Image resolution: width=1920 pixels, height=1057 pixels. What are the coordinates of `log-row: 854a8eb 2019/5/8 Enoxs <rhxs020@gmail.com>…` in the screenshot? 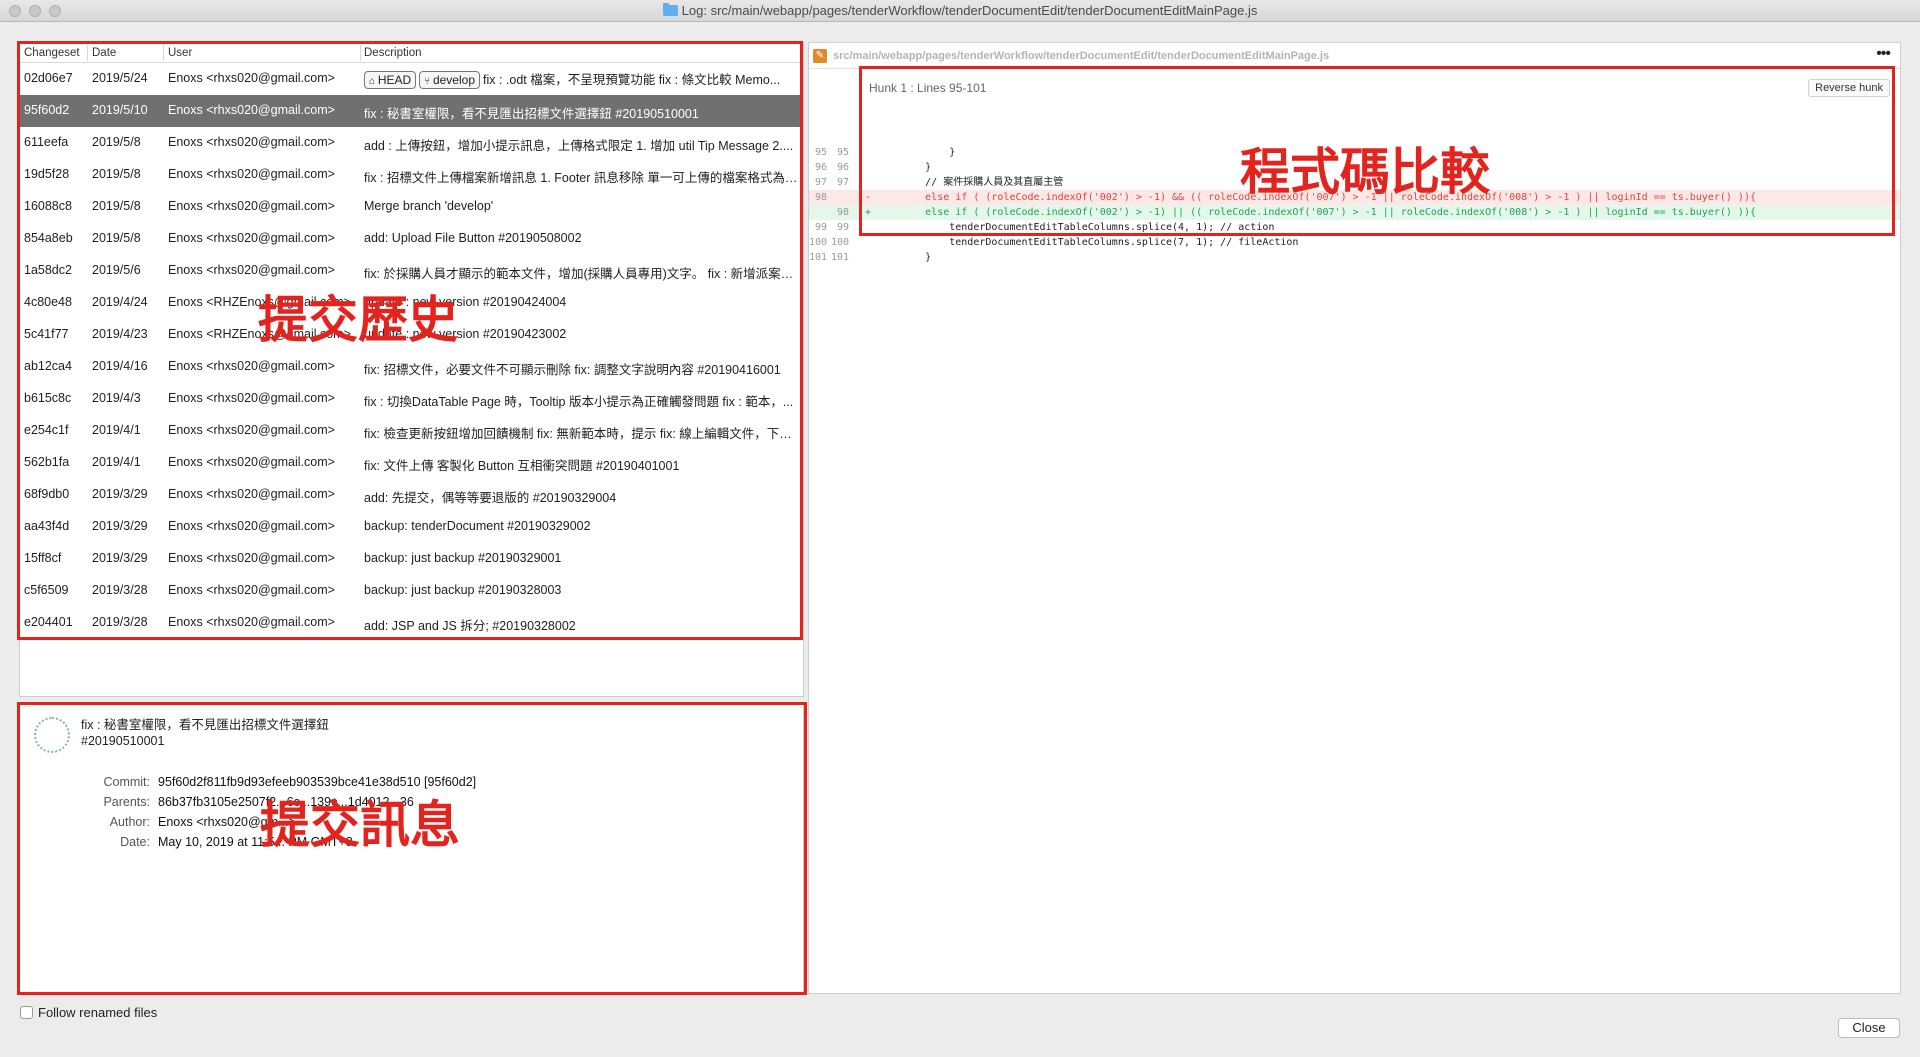 It's located at (411, 239).